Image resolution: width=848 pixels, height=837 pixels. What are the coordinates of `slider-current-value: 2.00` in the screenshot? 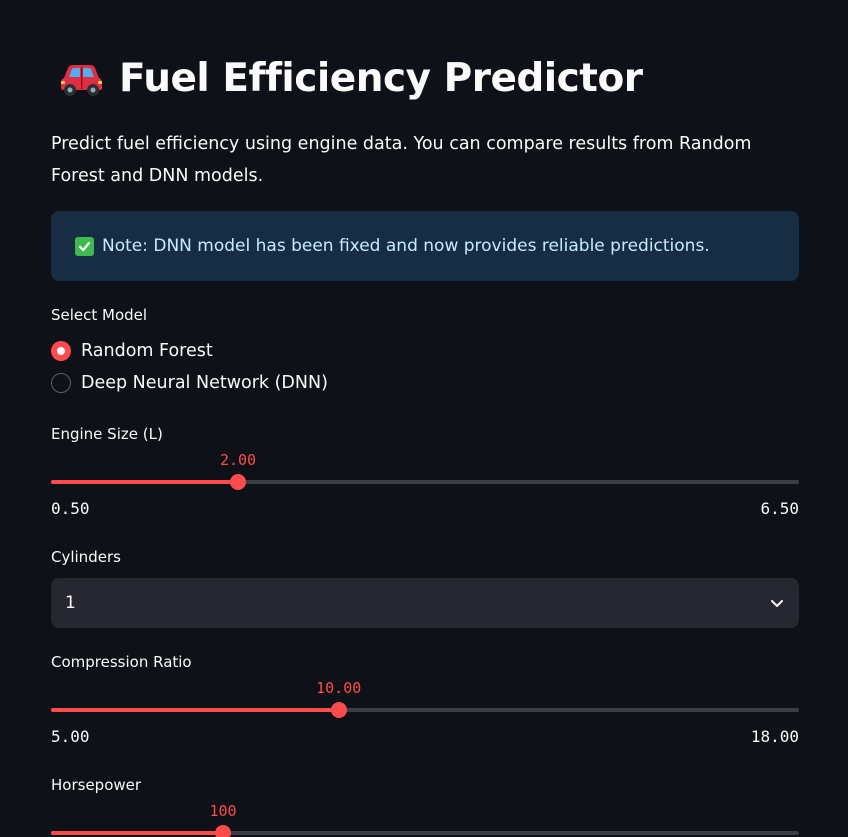 It's located at (238, 460).